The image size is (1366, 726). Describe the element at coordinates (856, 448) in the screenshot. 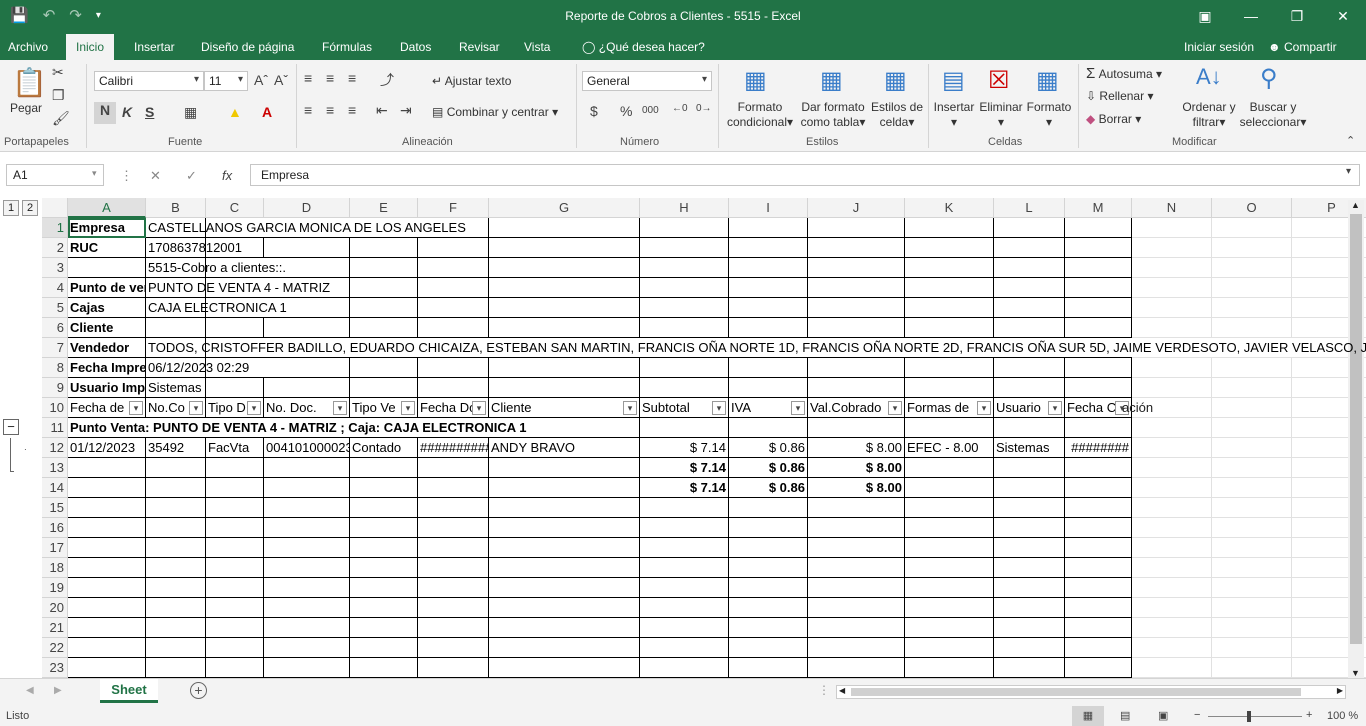

I see `cell-j12: $ 8.00` at that location.